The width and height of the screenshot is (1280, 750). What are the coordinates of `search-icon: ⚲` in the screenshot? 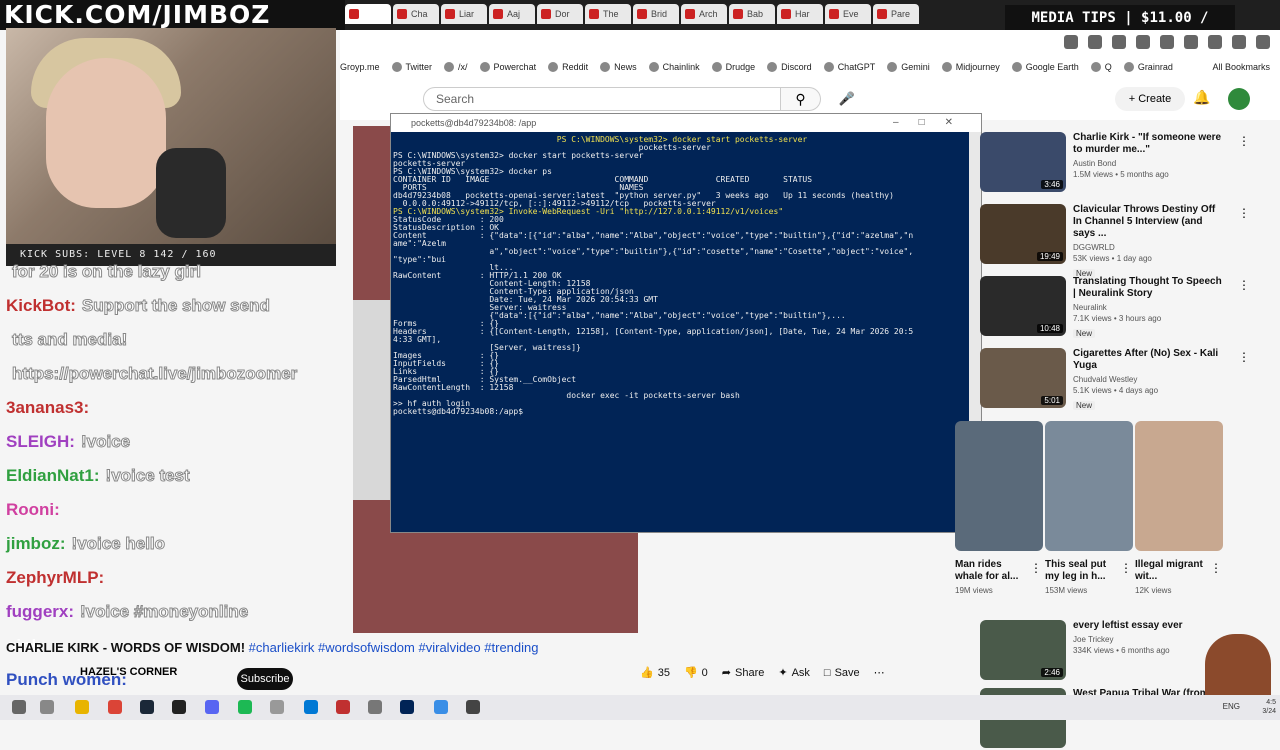 It's located at (801, 99).